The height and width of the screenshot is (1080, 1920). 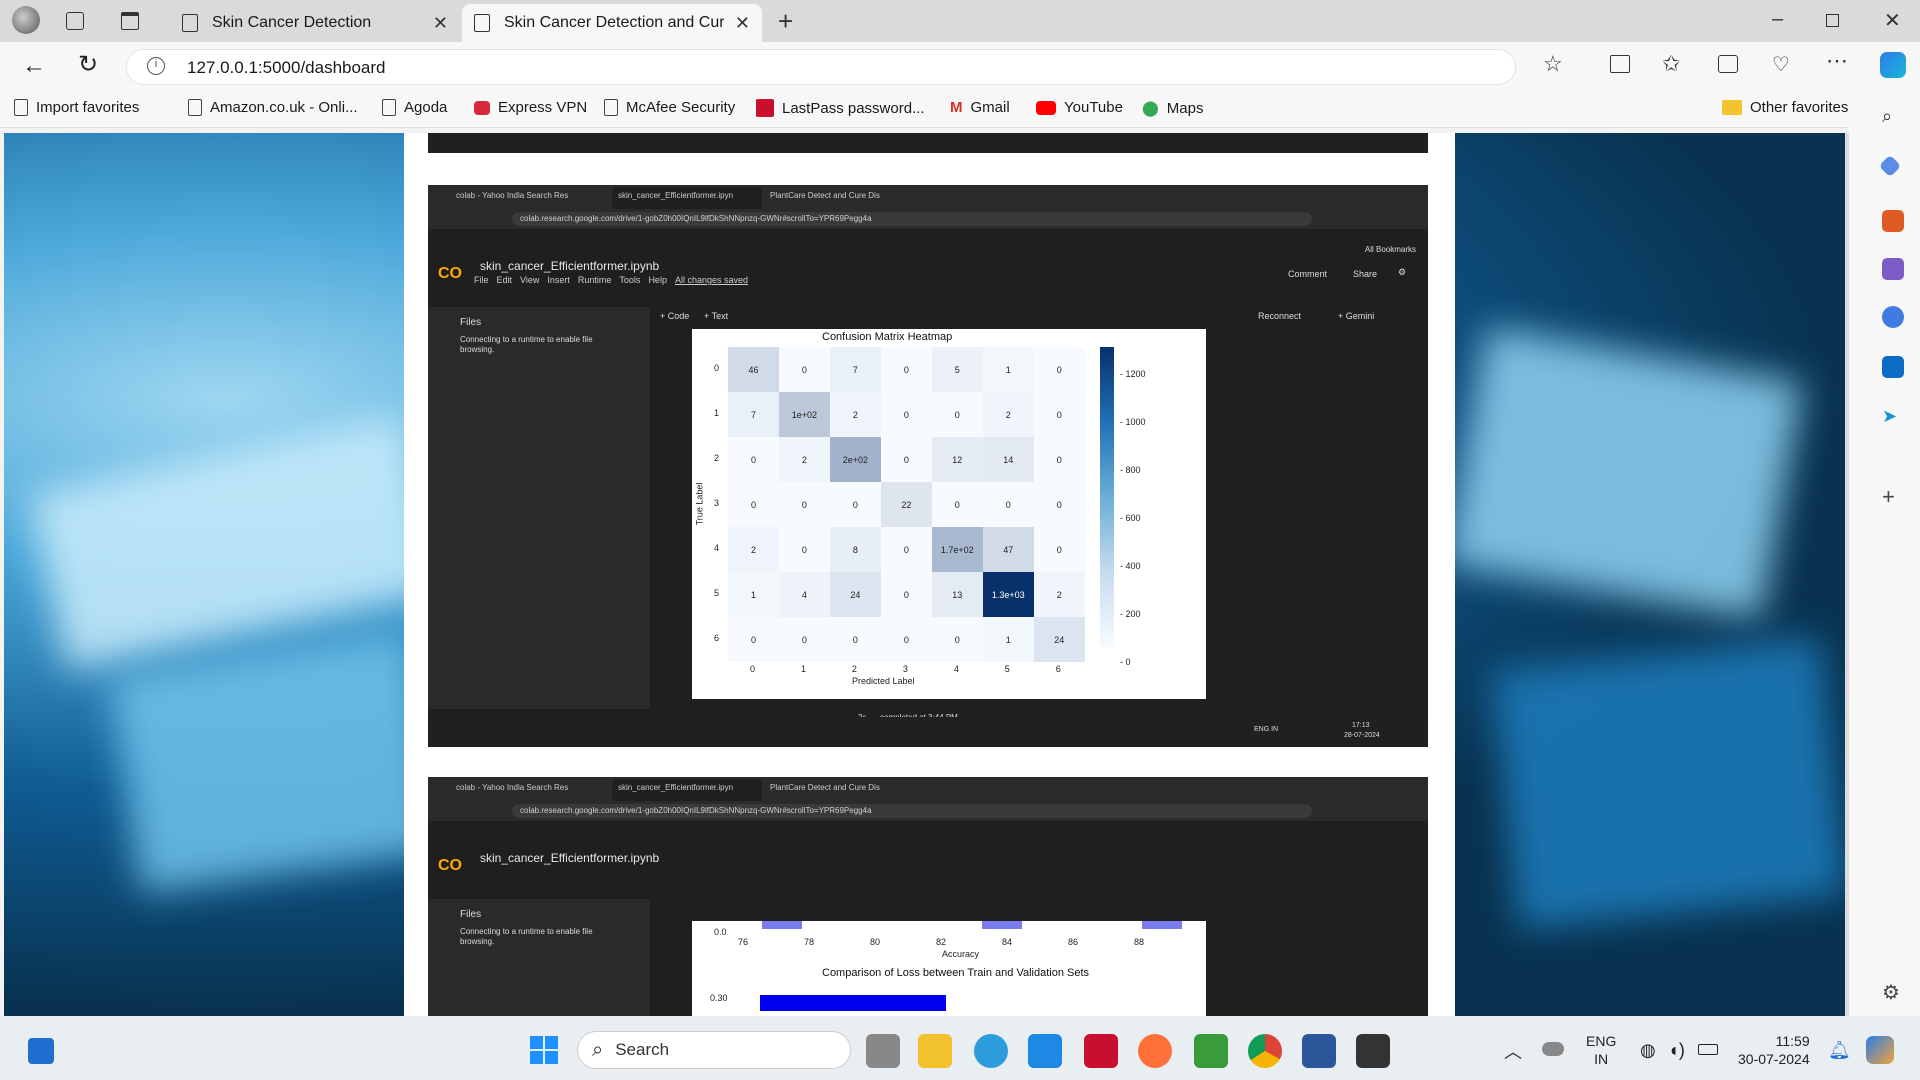 What do you see at coordinates (717, 593) in the screenshot?
I see `heatmap-ytick: 5` at bounding box center [717, 593].